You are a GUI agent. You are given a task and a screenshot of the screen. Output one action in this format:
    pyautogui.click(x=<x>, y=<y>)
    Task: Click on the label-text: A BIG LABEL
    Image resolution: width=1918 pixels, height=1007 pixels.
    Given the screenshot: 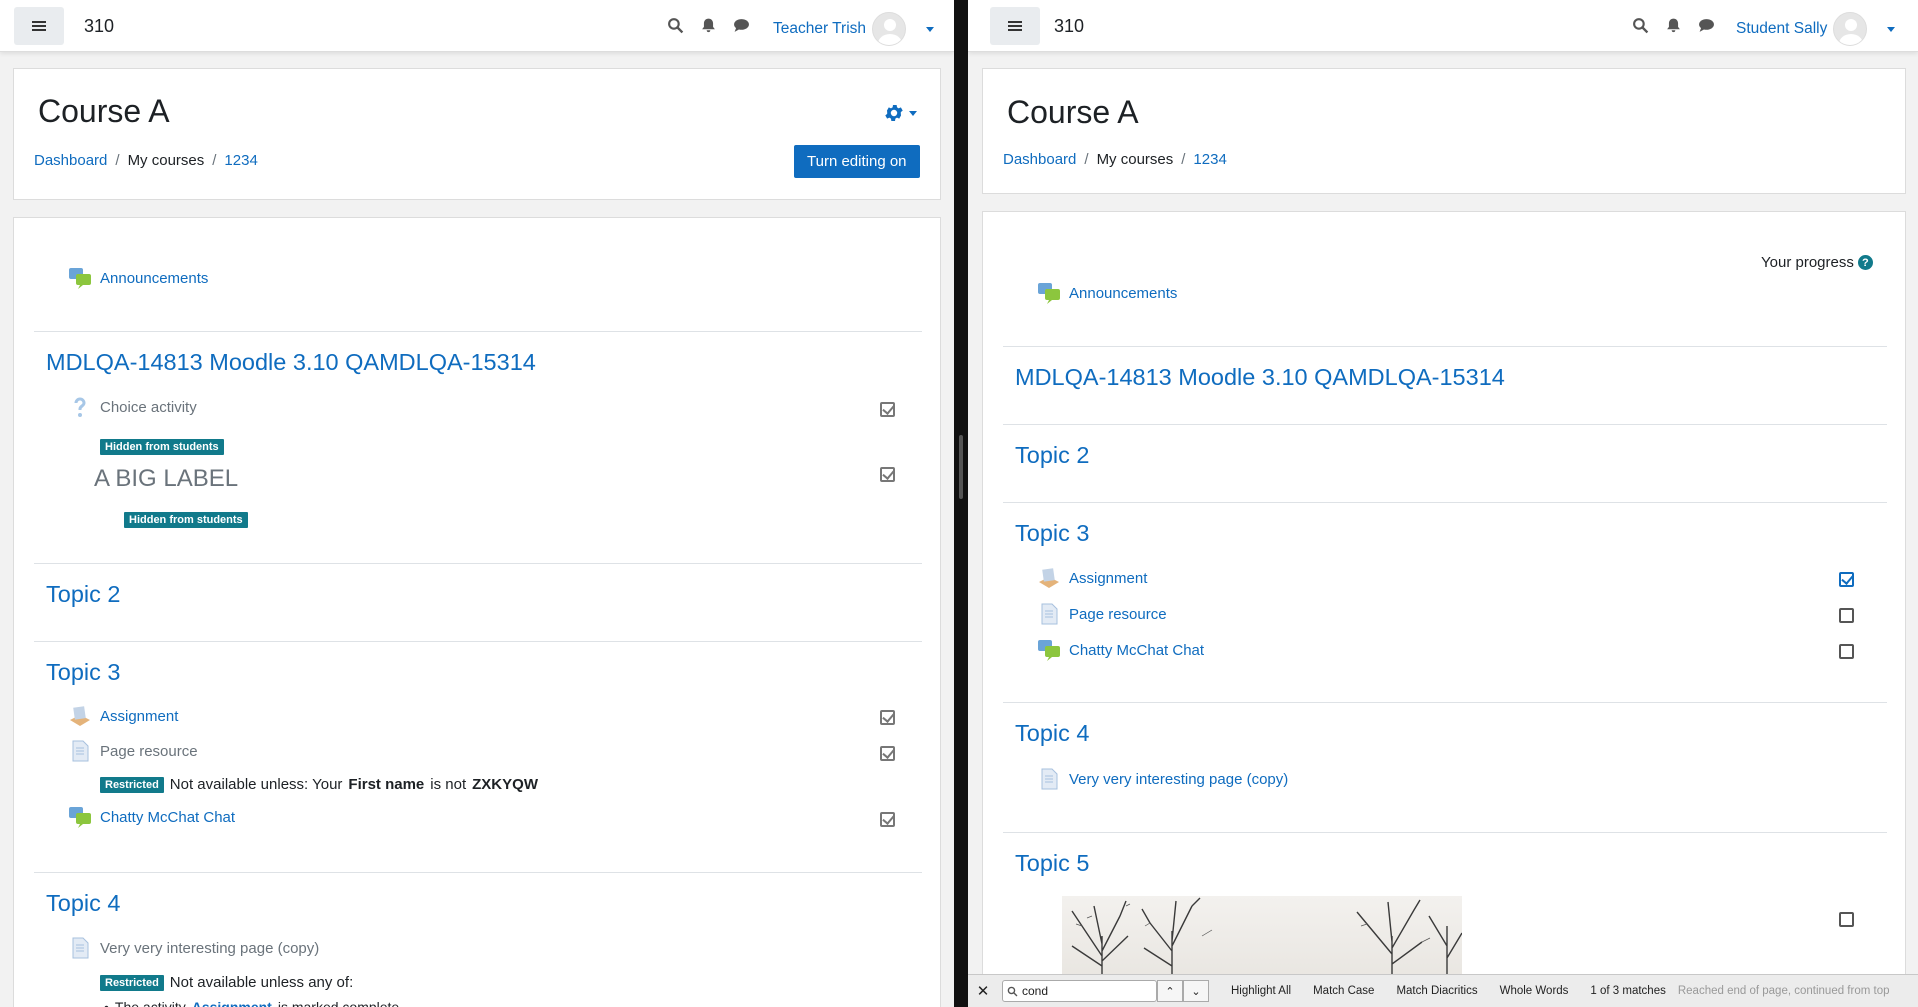 What is the action you would take?
    pyautogui.click(x=166, y=478)
    